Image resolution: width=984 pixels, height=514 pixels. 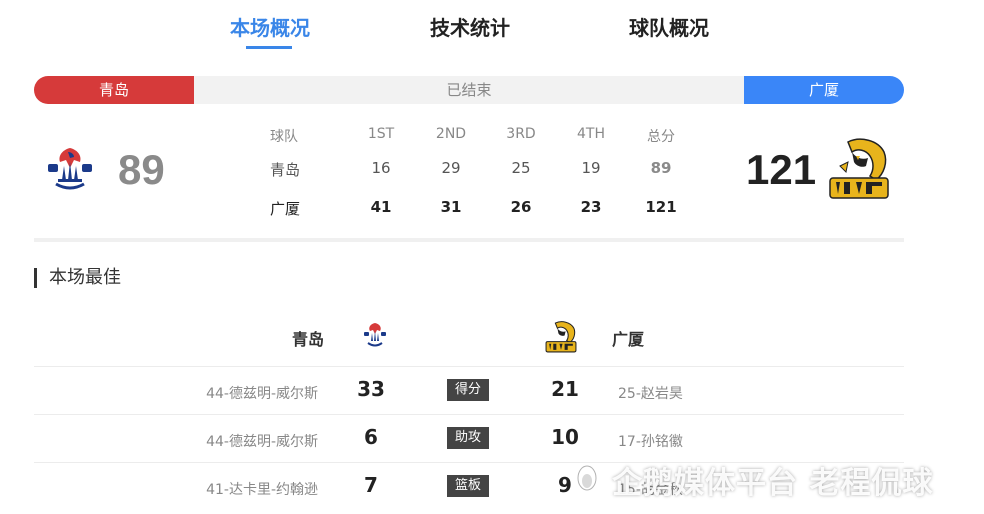 What do you see at coordinates (371, 437) in the screenshot?
I see `home-stat-value: 6` at bounding box center [371, 437].